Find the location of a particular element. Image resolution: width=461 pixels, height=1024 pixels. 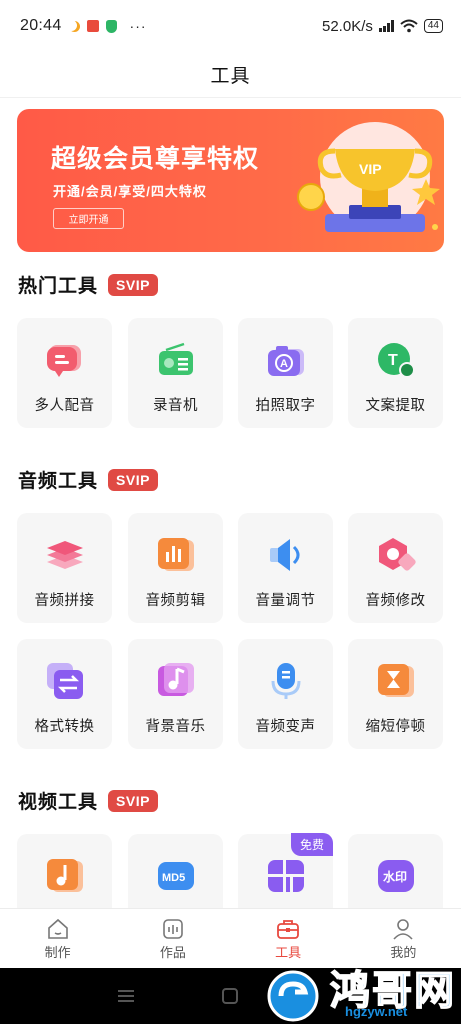

trophy-vip-text: VIP is located at coordinates (370, 169).